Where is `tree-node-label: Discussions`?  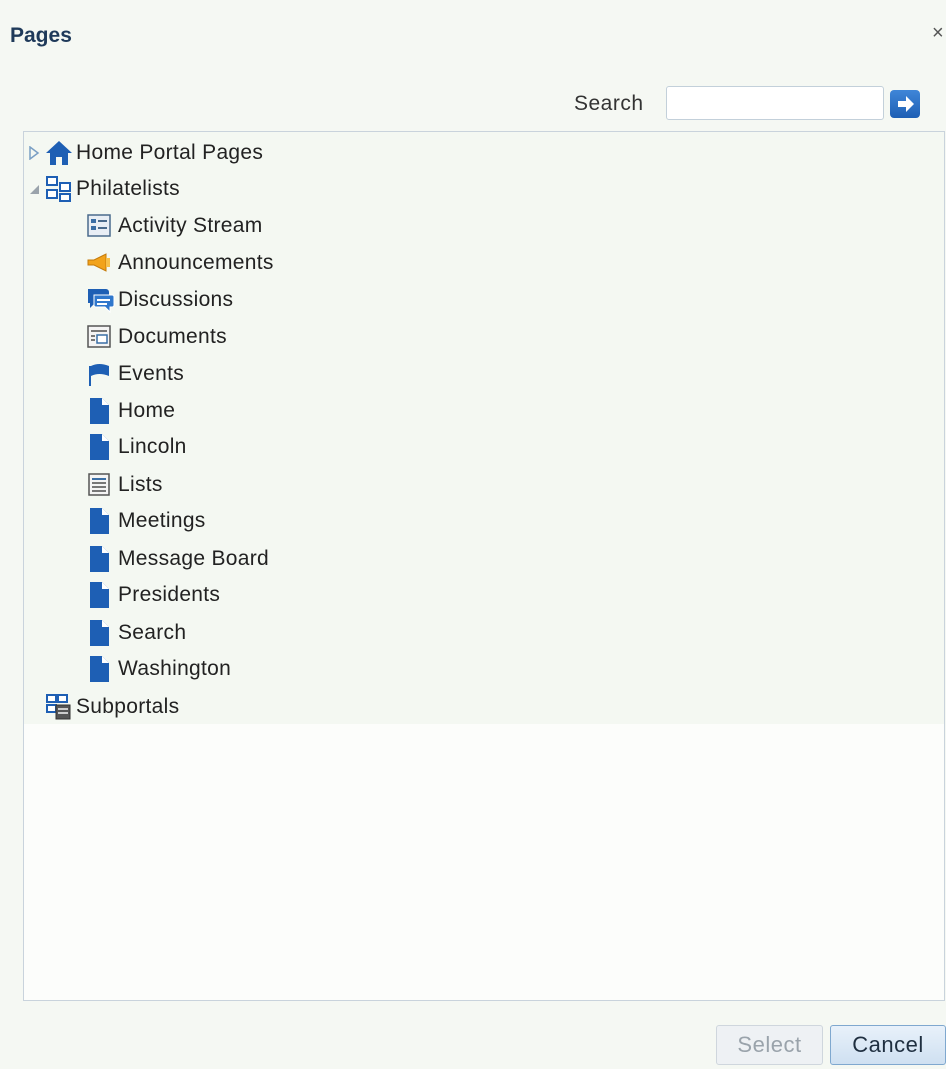
tree-node-label: Discussions is located at coordinates (176, 299).